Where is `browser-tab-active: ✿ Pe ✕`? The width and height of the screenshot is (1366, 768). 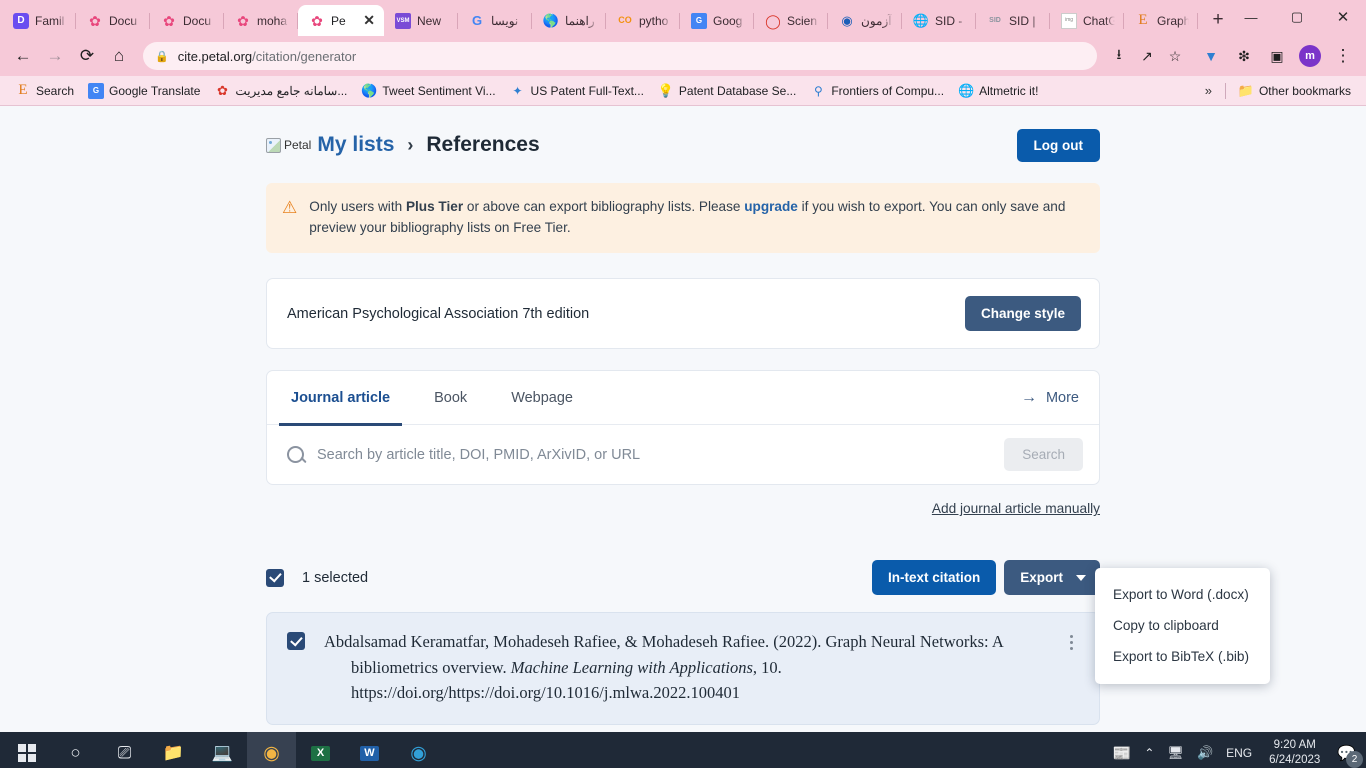
browser-tab-active: ✿ Pe ✕ is located at coordinates (341, 20).